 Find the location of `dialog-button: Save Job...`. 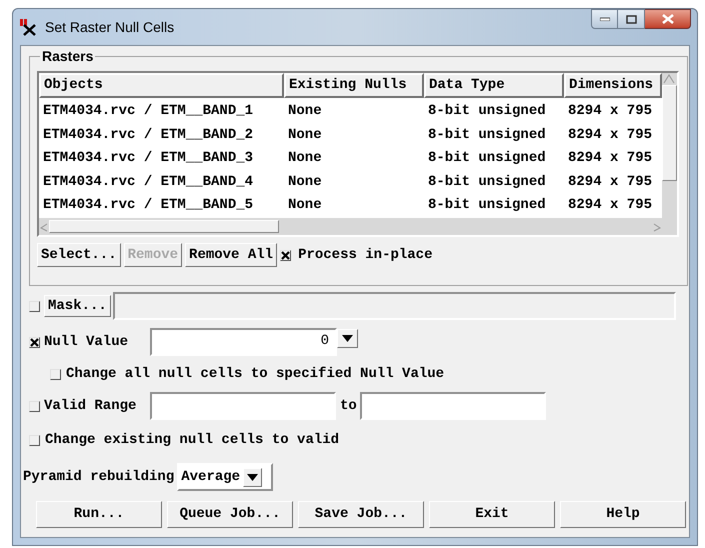

dialog-button: Save Job... is located at coordinates (361, 514).